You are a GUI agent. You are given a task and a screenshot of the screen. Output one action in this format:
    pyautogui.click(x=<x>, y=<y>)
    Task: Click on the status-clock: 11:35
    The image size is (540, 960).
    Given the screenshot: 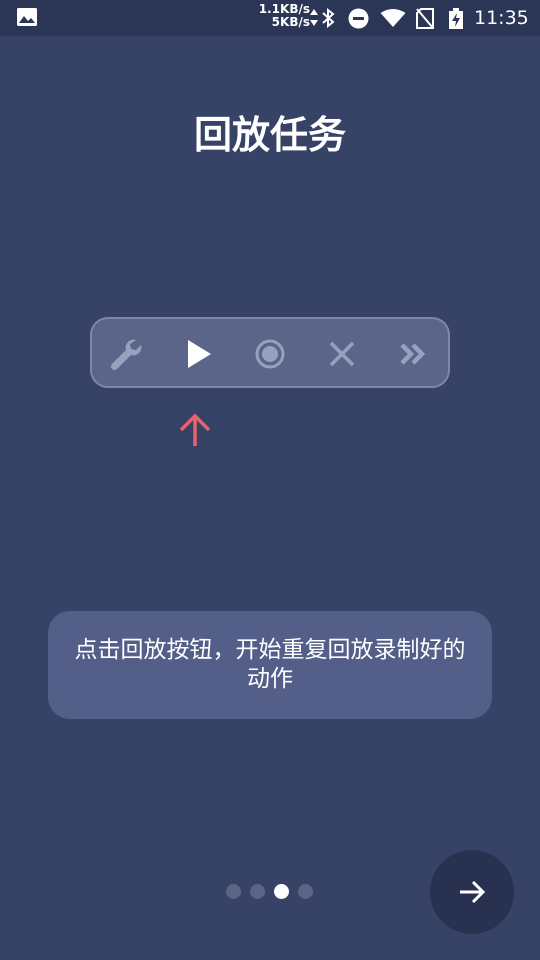 What is the action you would take?
    pyautogui.click(x=501, y=18)
    